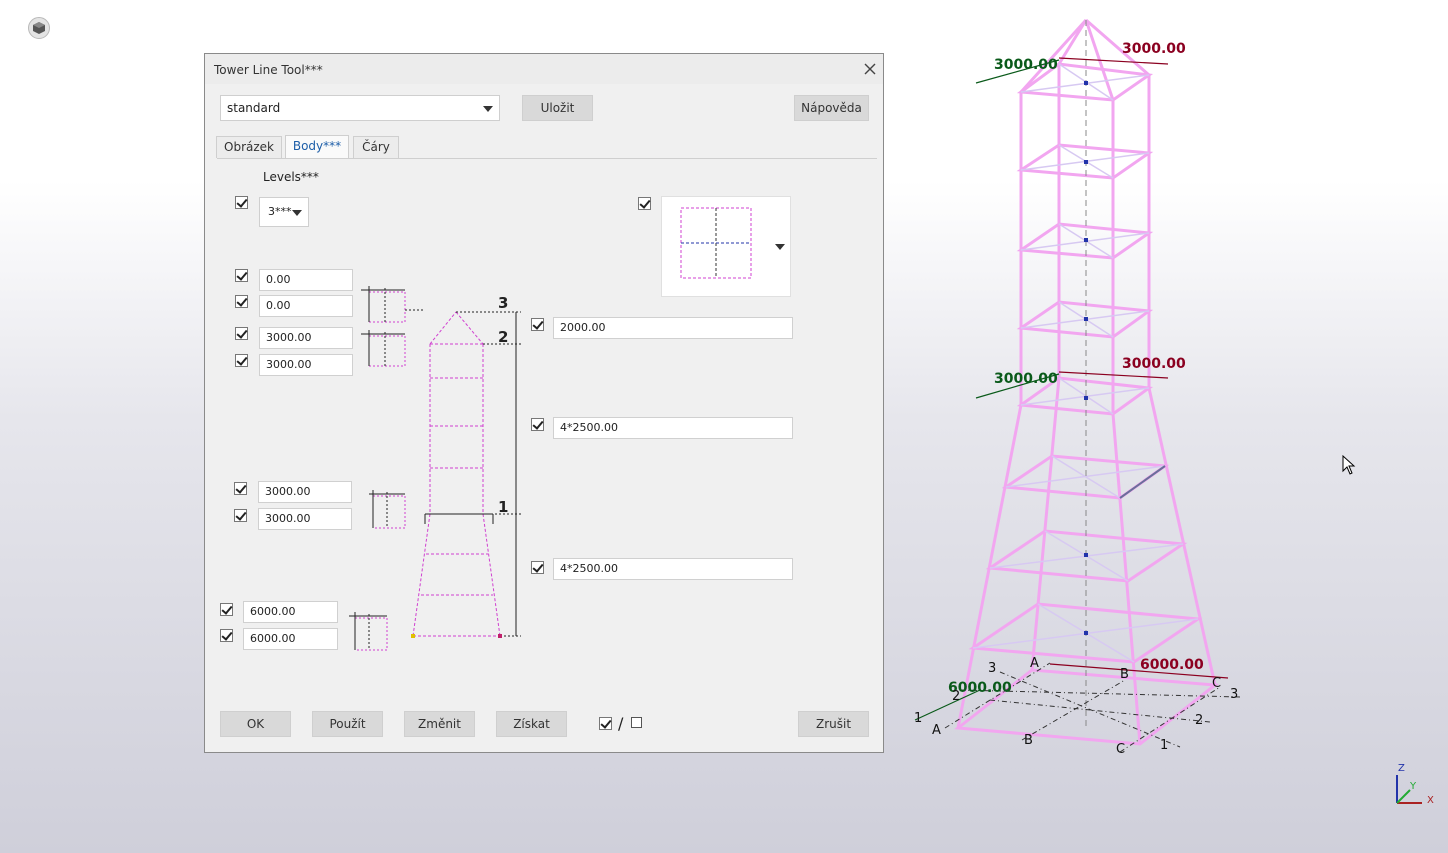  Describe the element at coordinates (831, 108) in the screenshot. I see `help-button: Nápověda` at that location.